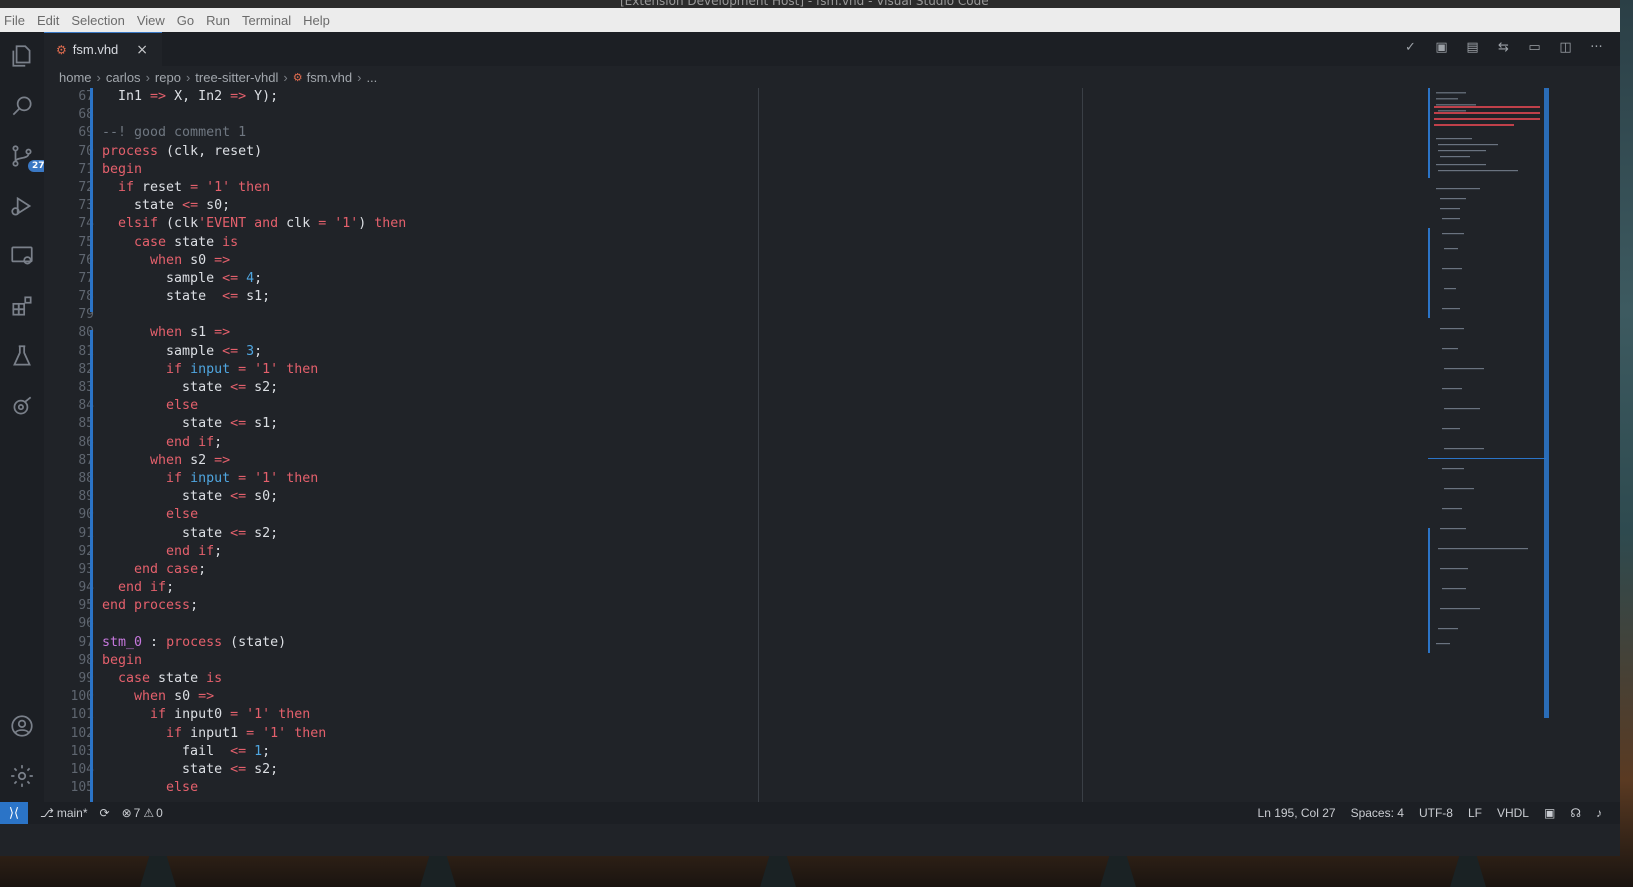  Describe the element at coordinates (22, 726) in the screenshot. I see `account-icon` at that location.